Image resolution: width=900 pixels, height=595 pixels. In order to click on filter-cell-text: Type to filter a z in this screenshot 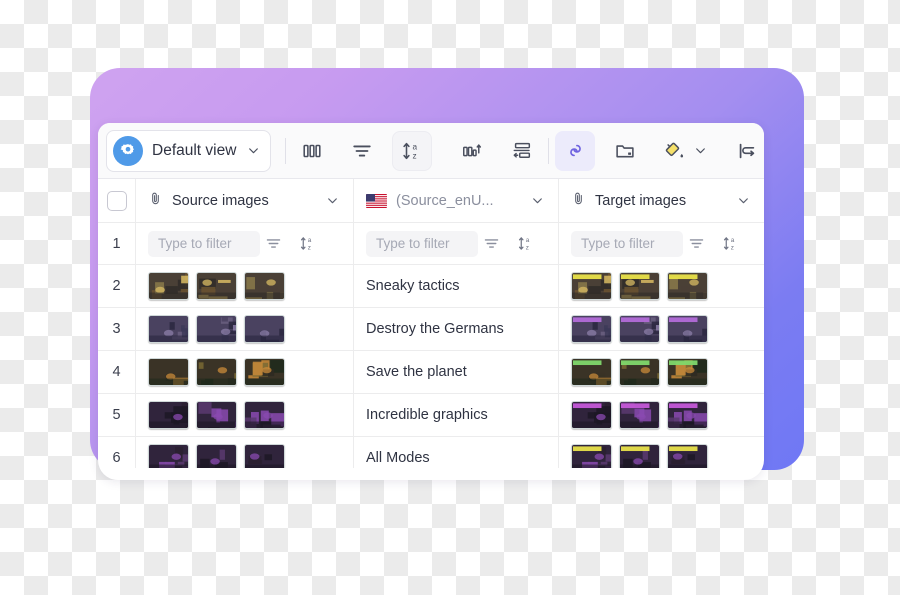, I will do `click(456, 243)`.